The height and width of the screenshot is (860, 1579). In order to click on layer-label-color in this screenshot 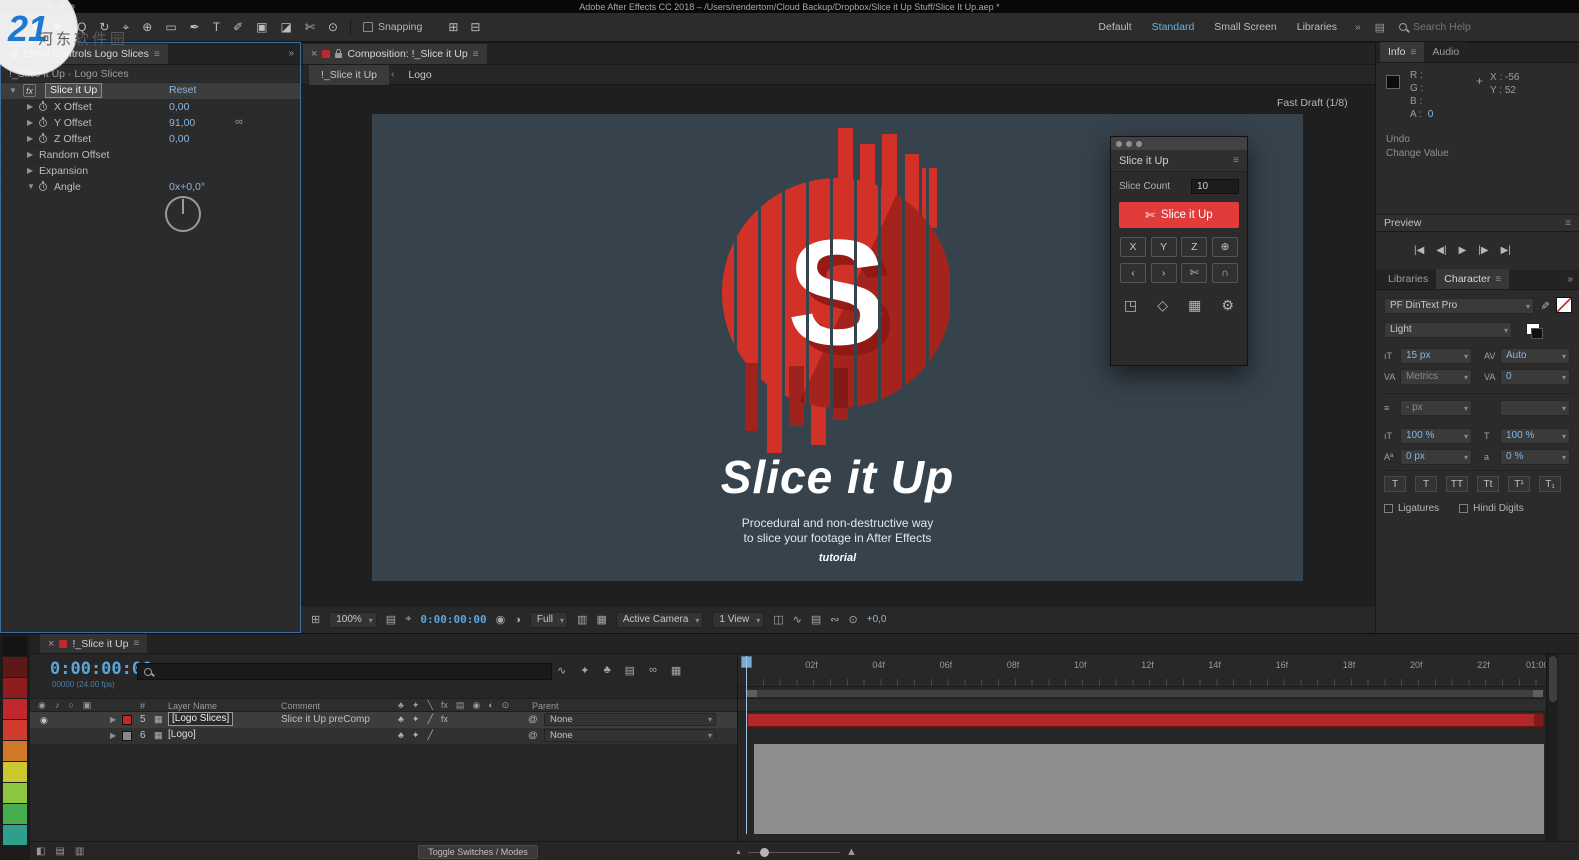, I will do `click(127, 736)`.